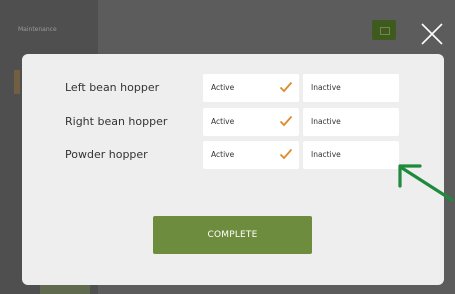 This screenshot has width=455, height=294. I want to click on hopper-row-label: Right bean hopper, so click(116, 121).